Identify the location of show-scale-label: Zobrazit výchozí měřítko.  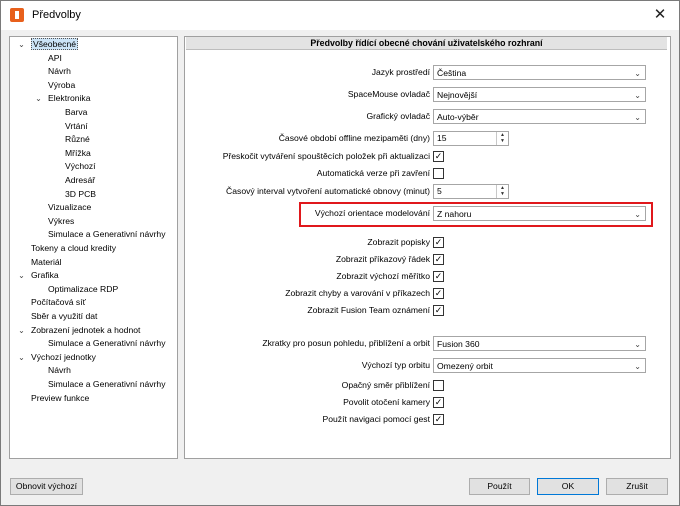
(383, 276).